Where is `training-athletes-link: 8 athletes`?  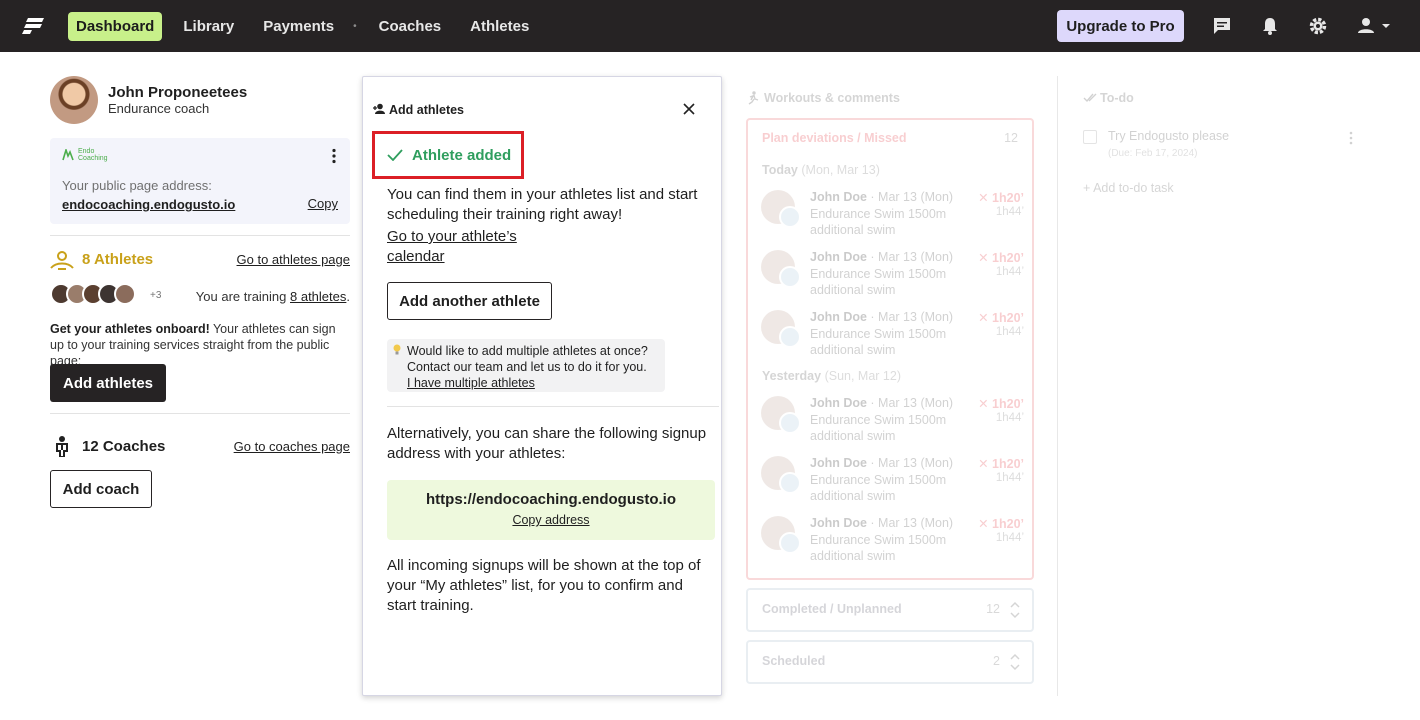 training-athletes-link: 8 athletes is located at coordinates (318, 296).